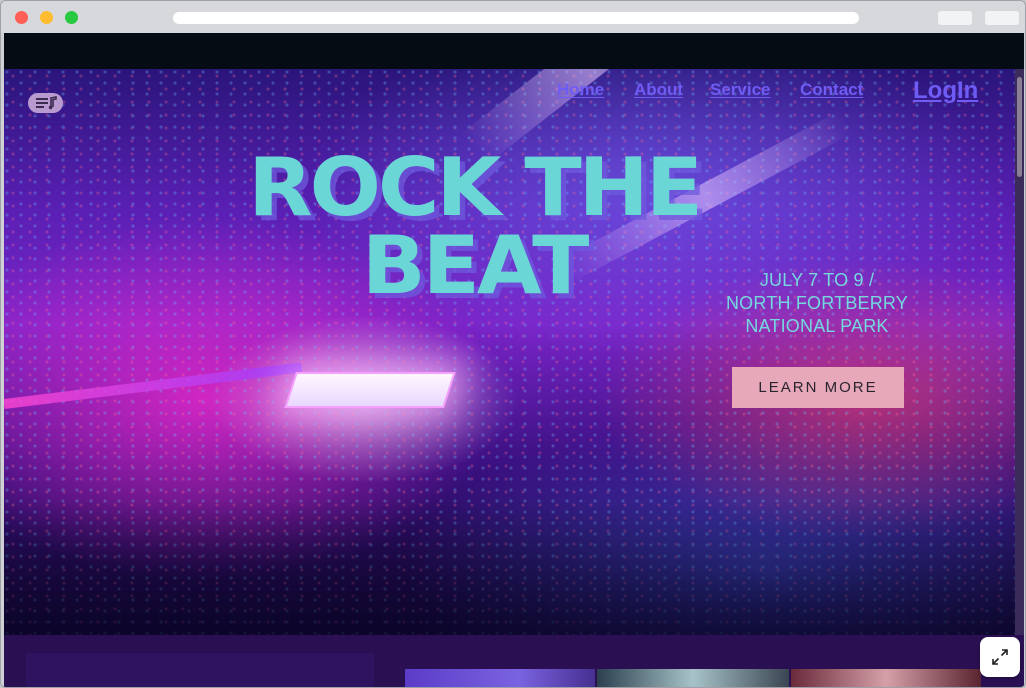 This screenshot has height=688, width=1026. I want to click on address-bar, so click(516, 18).